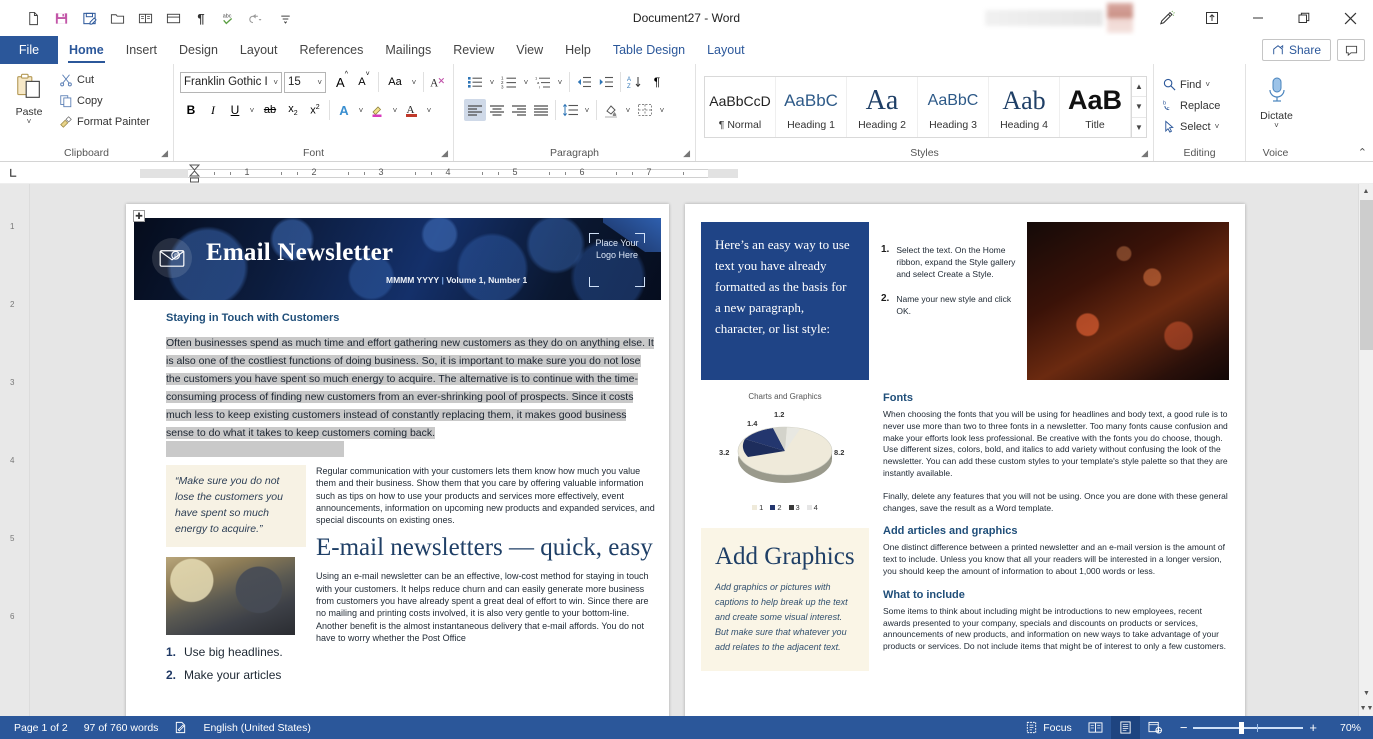 This screenshot has height=739, width=1373. I want to click on highlight-icon, so click(378, 110).